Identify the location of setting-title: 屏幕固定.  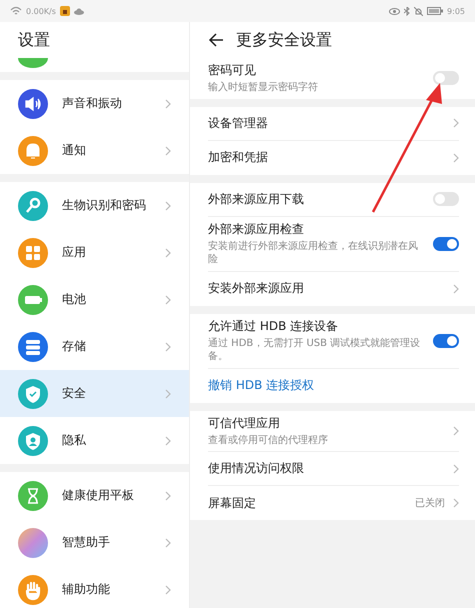
(232, 503).